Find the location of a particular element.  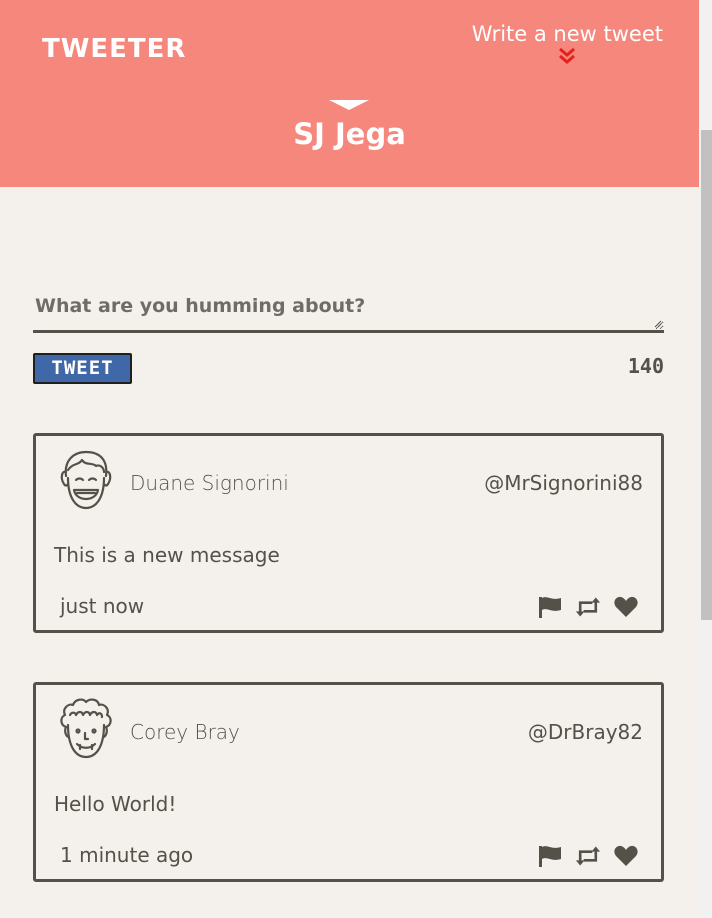

character-counter: 140 is located at coordinates (645, 366).